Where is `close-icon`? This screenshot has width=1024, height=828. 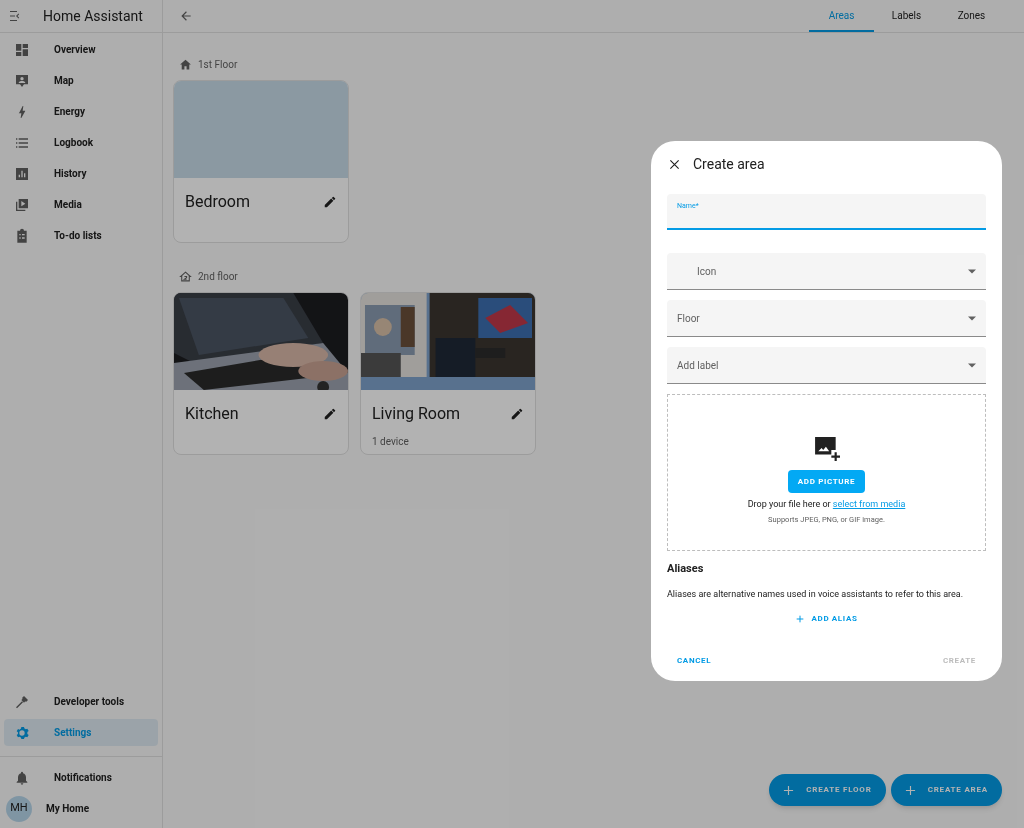
close-icon is located at coordinates (674, 164).